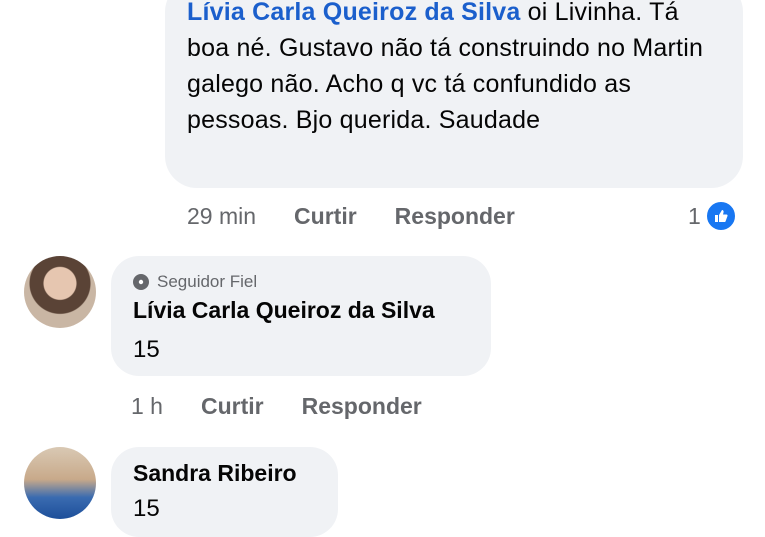 This screenshot has height=537, width=765. What do you see at coordinates (141, 282) in the screenshot?
I see `badge-icon` at bounding box center [141, 282].